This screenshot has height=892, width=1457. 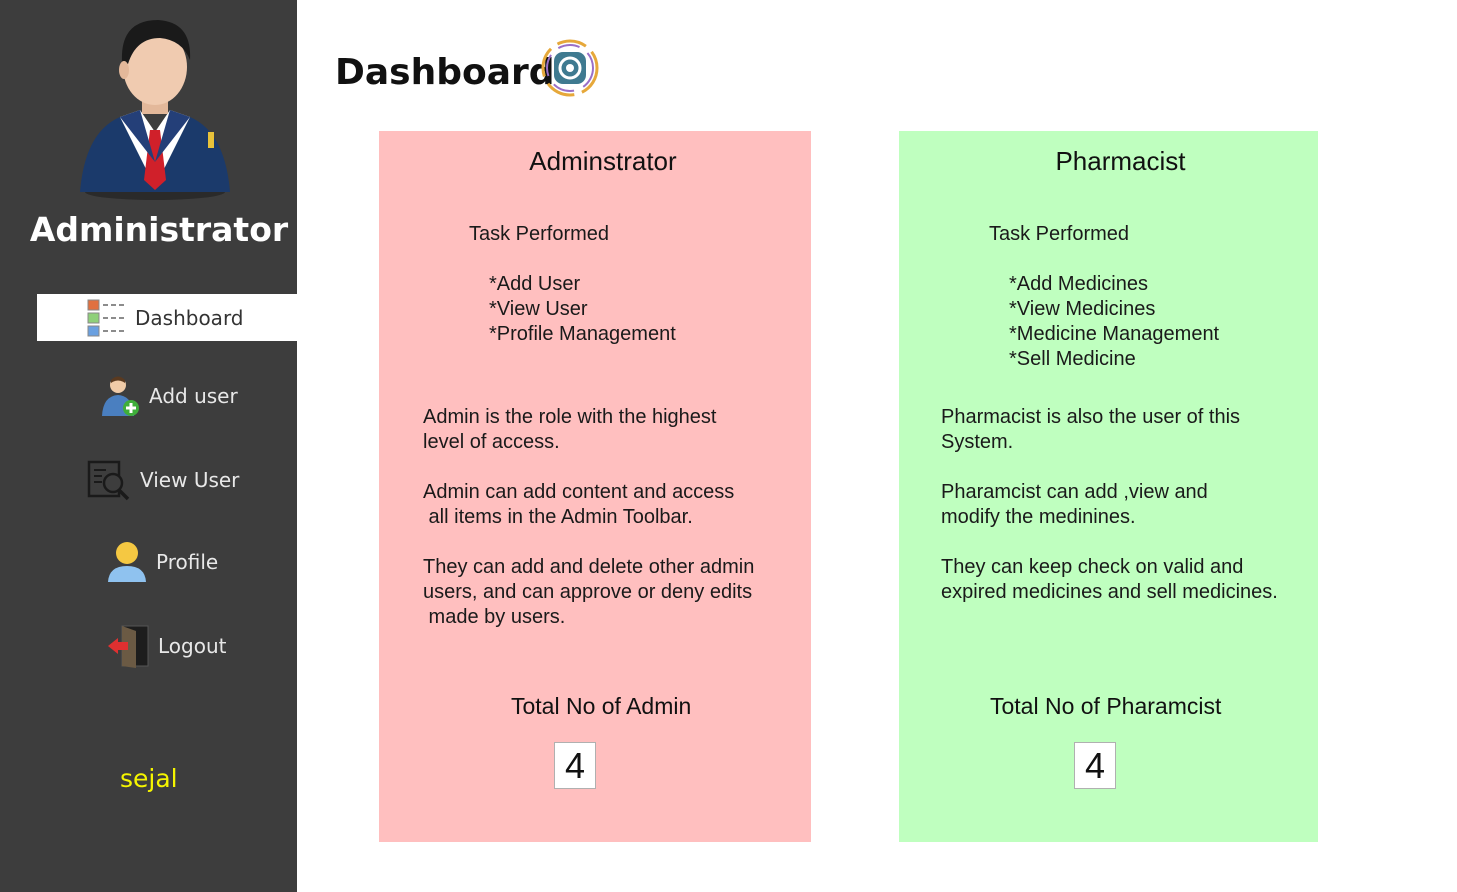 I want to click on dashboard-refresh-icon, so click(x=570, y=68).